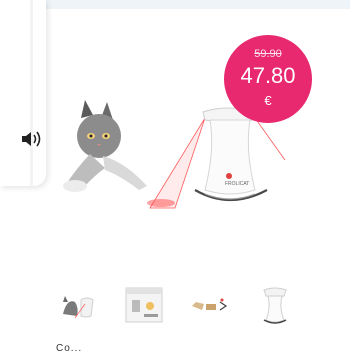 The image size is (350, 353). Describe the element at coordinates (275, 305) in the screenshot. I see `thumbnail-device` at that location.